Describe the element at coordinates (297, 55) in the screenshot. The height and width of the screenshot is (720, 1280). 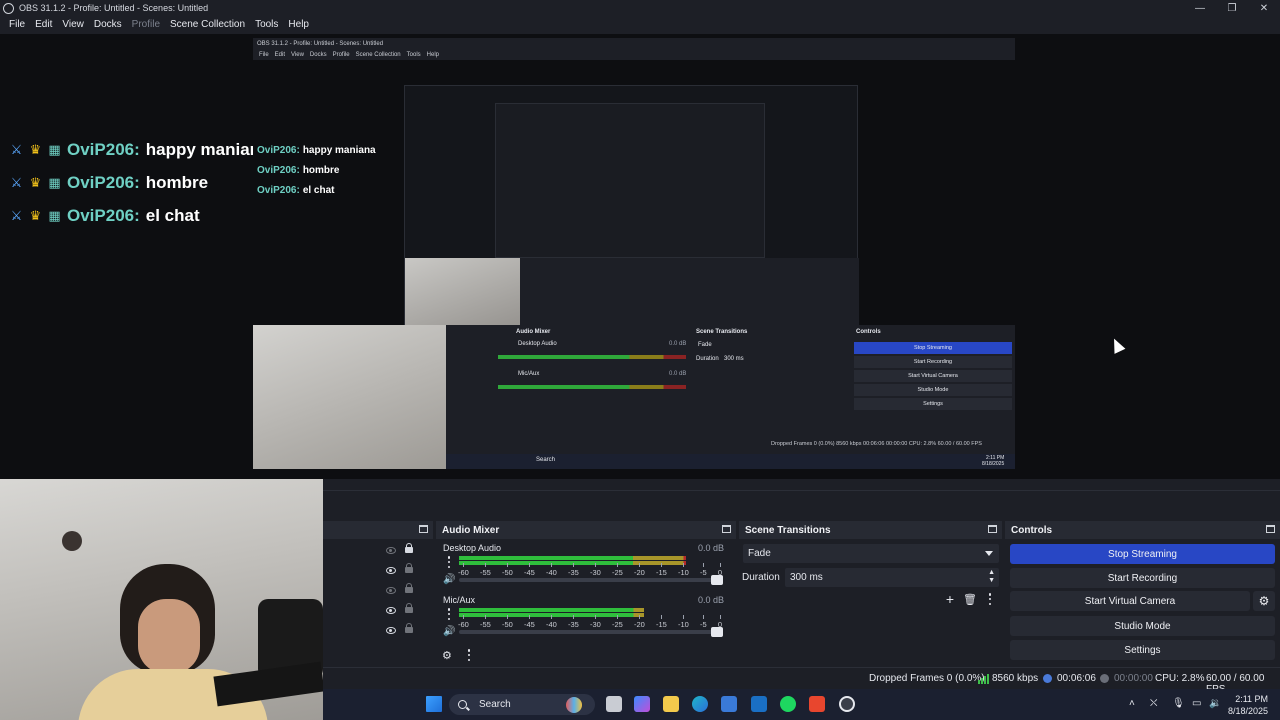
I see `nested-menu-item: View` at that location.